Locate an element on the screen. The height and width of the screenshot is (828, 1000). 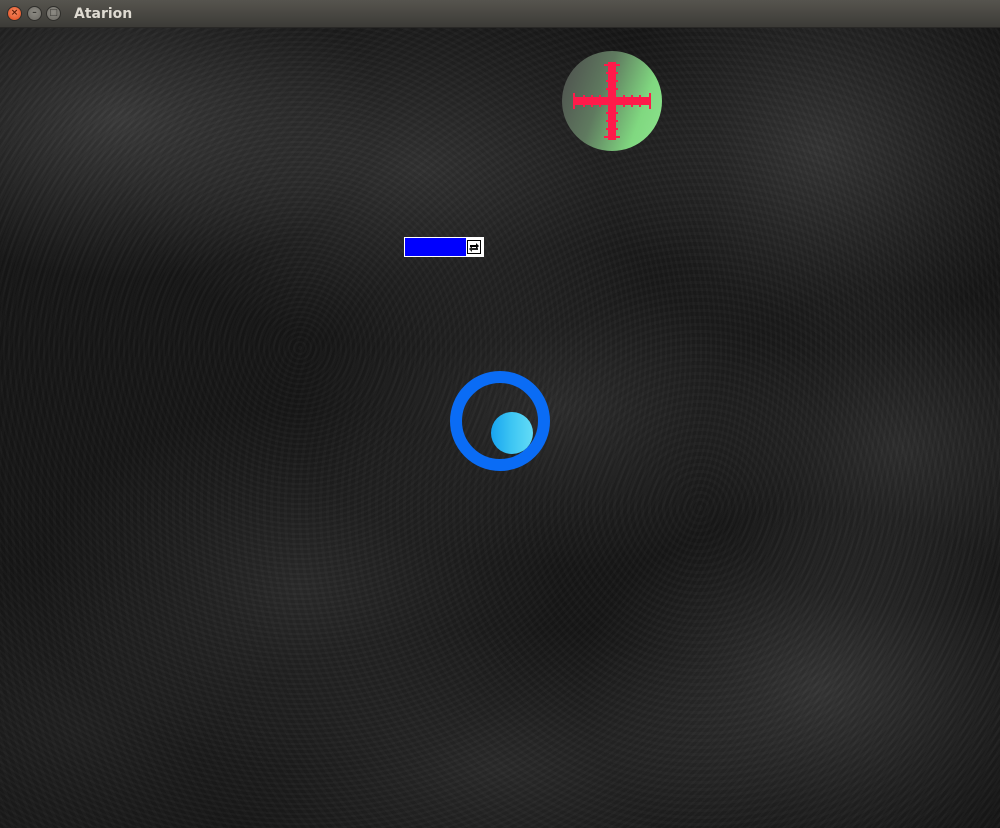
player-ship is located at coordinates (500, 421).